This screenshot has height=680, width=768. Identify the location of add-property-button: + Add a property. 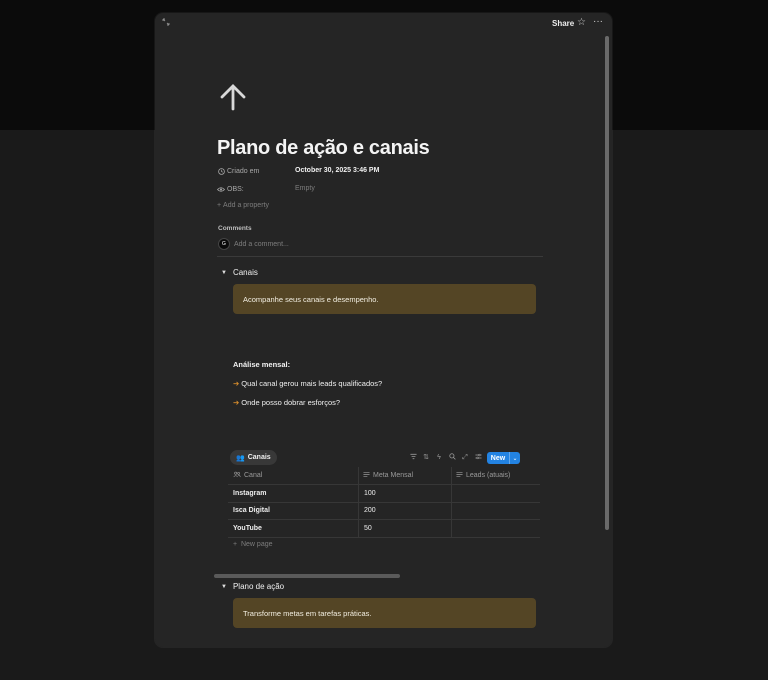
(243, 205).